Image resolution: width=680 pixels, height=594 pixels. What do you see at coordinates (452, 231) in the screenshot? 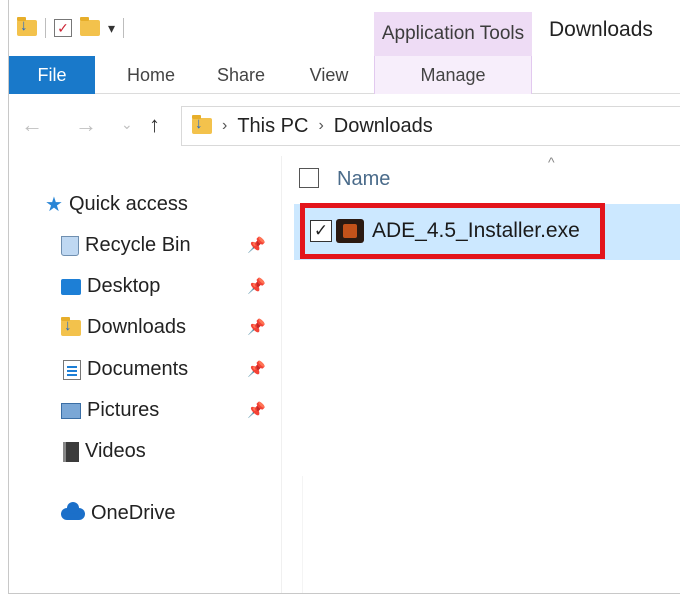
I see `highlight-box` at bounding box center [452, 231].